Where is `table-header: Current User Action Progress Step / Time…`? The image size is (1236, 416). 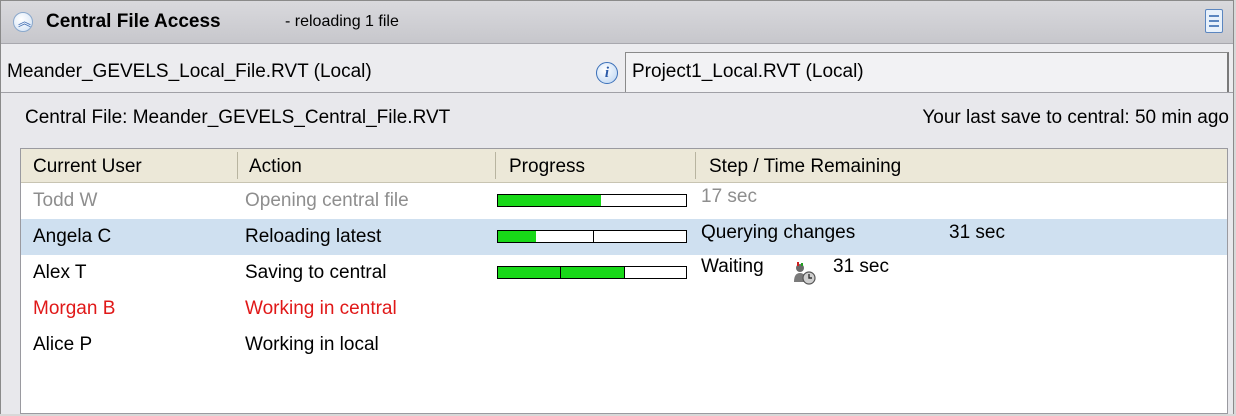
table-header: Current User Action Progress Step / Time… is located at coordinates (624, 166).